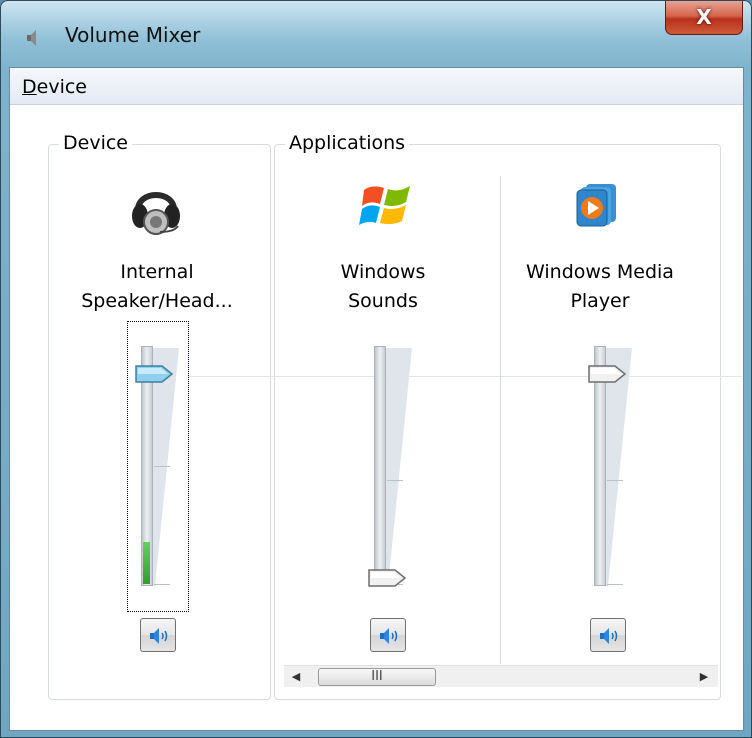  I want to click on close-button: X, so click(704, 18).